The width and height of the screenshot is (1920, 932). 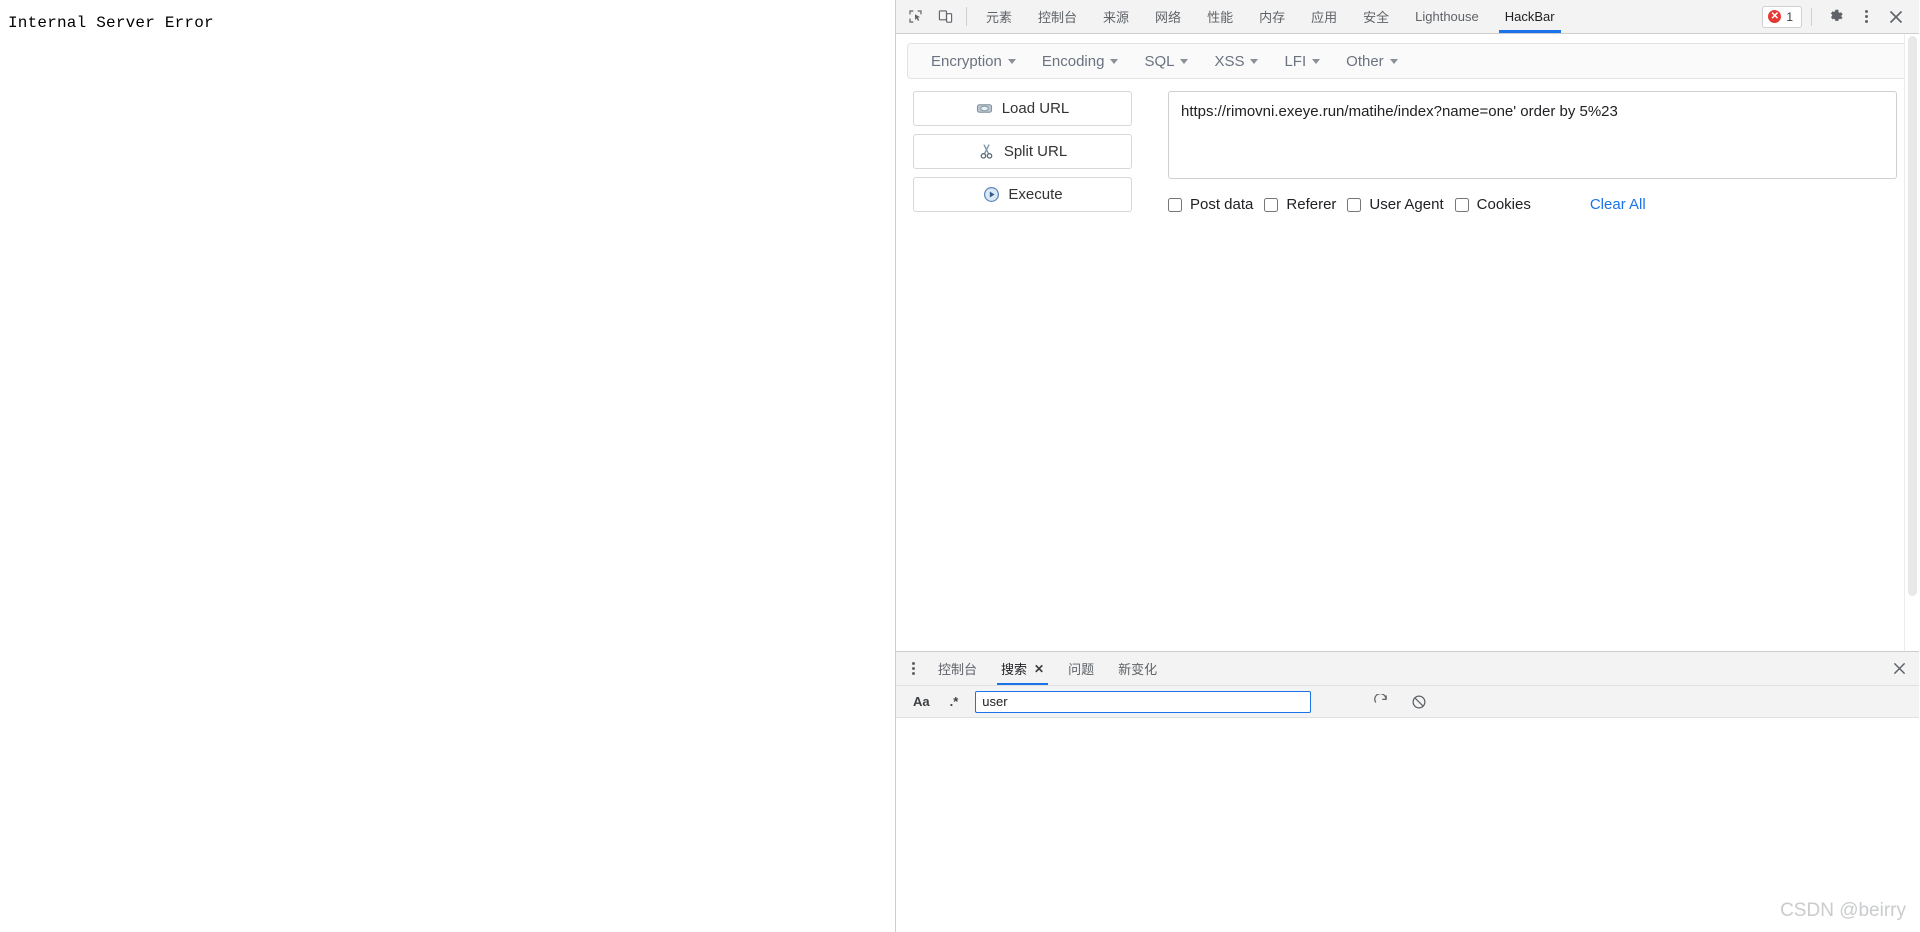 I want to click on checkbox-referer: Referer, so click(x=1300, y=204).